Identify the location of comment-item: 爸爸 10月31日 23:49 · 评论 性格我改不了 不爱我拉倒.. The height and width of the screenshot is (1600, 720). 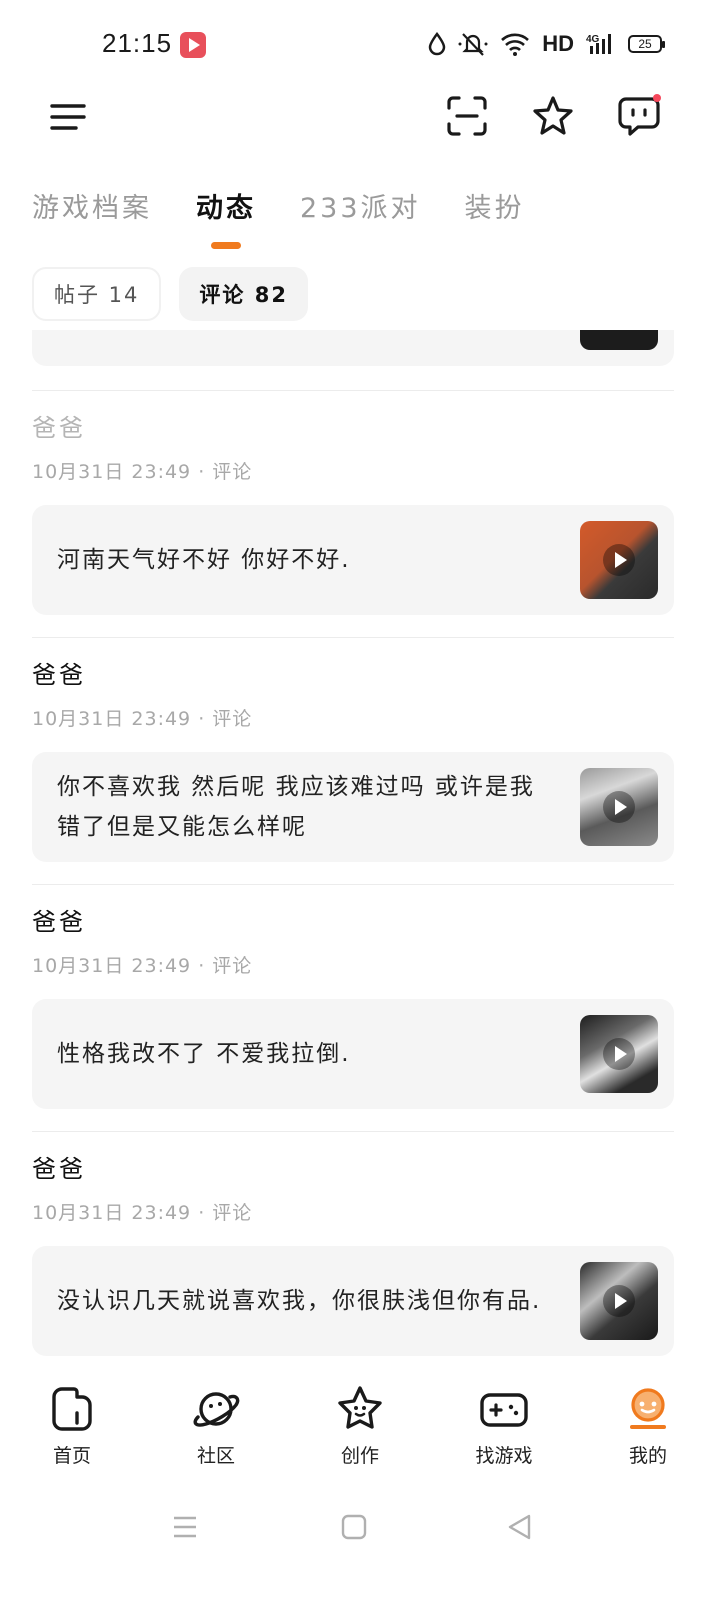
(353, 1005).